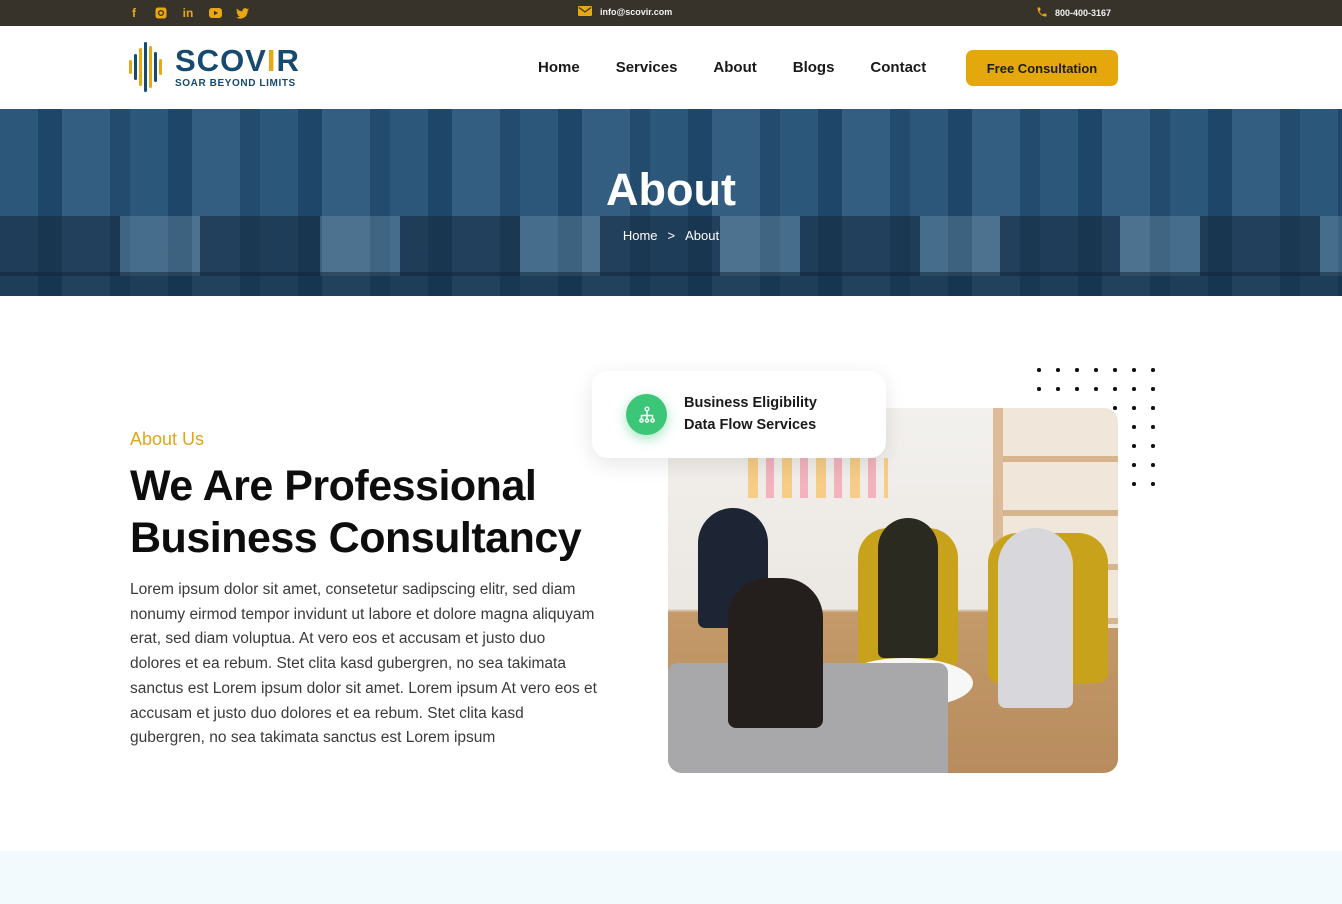  Describe the element at coordinates (215, 13) in the screenshot. I see `youtube-icon` at that location.